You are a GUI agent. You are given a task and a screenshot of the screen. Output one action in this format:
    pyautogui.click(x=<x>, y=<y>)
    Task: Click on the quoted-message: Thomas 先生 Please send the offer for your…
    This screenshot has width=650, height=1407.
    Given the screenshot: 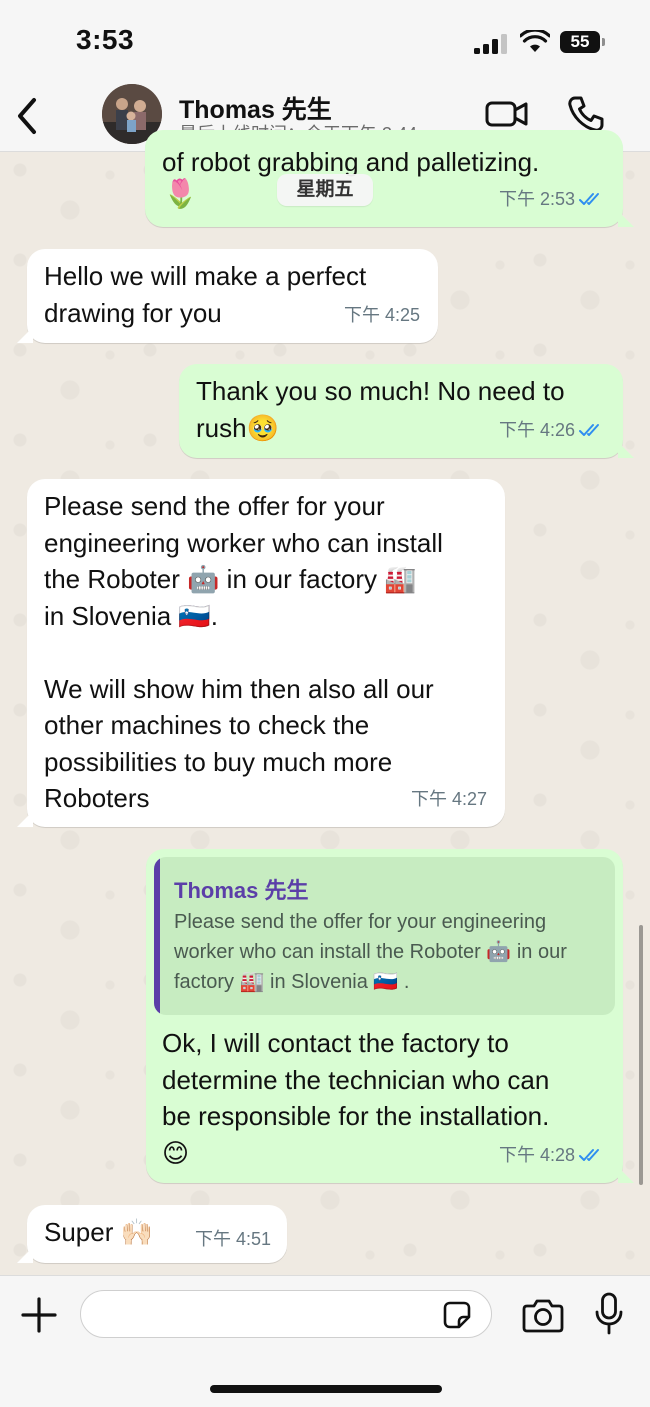 What is the action you would take?
    pyautogui.click(x=384, y=936)
    